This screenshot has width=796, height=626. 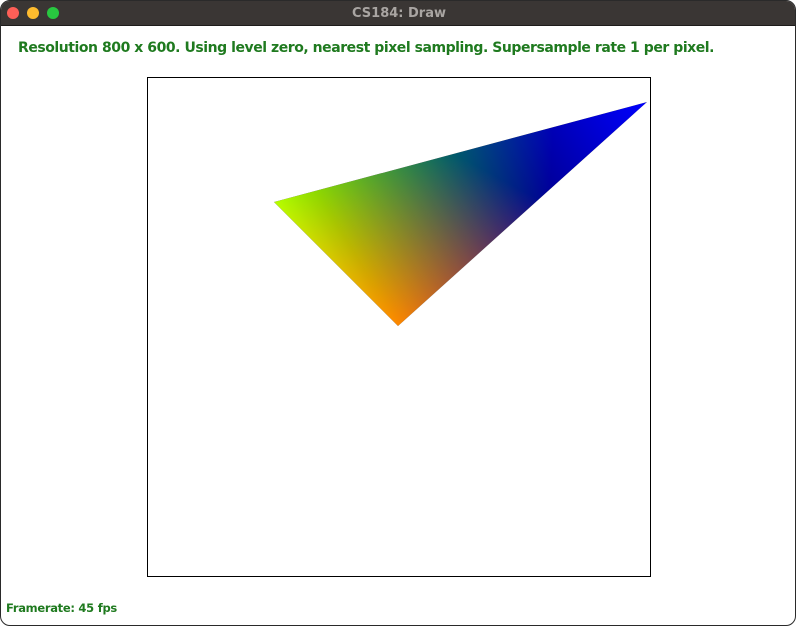 I want to click on framerate-readout: Framerate: 45 fps, so click(x=61, y=608).